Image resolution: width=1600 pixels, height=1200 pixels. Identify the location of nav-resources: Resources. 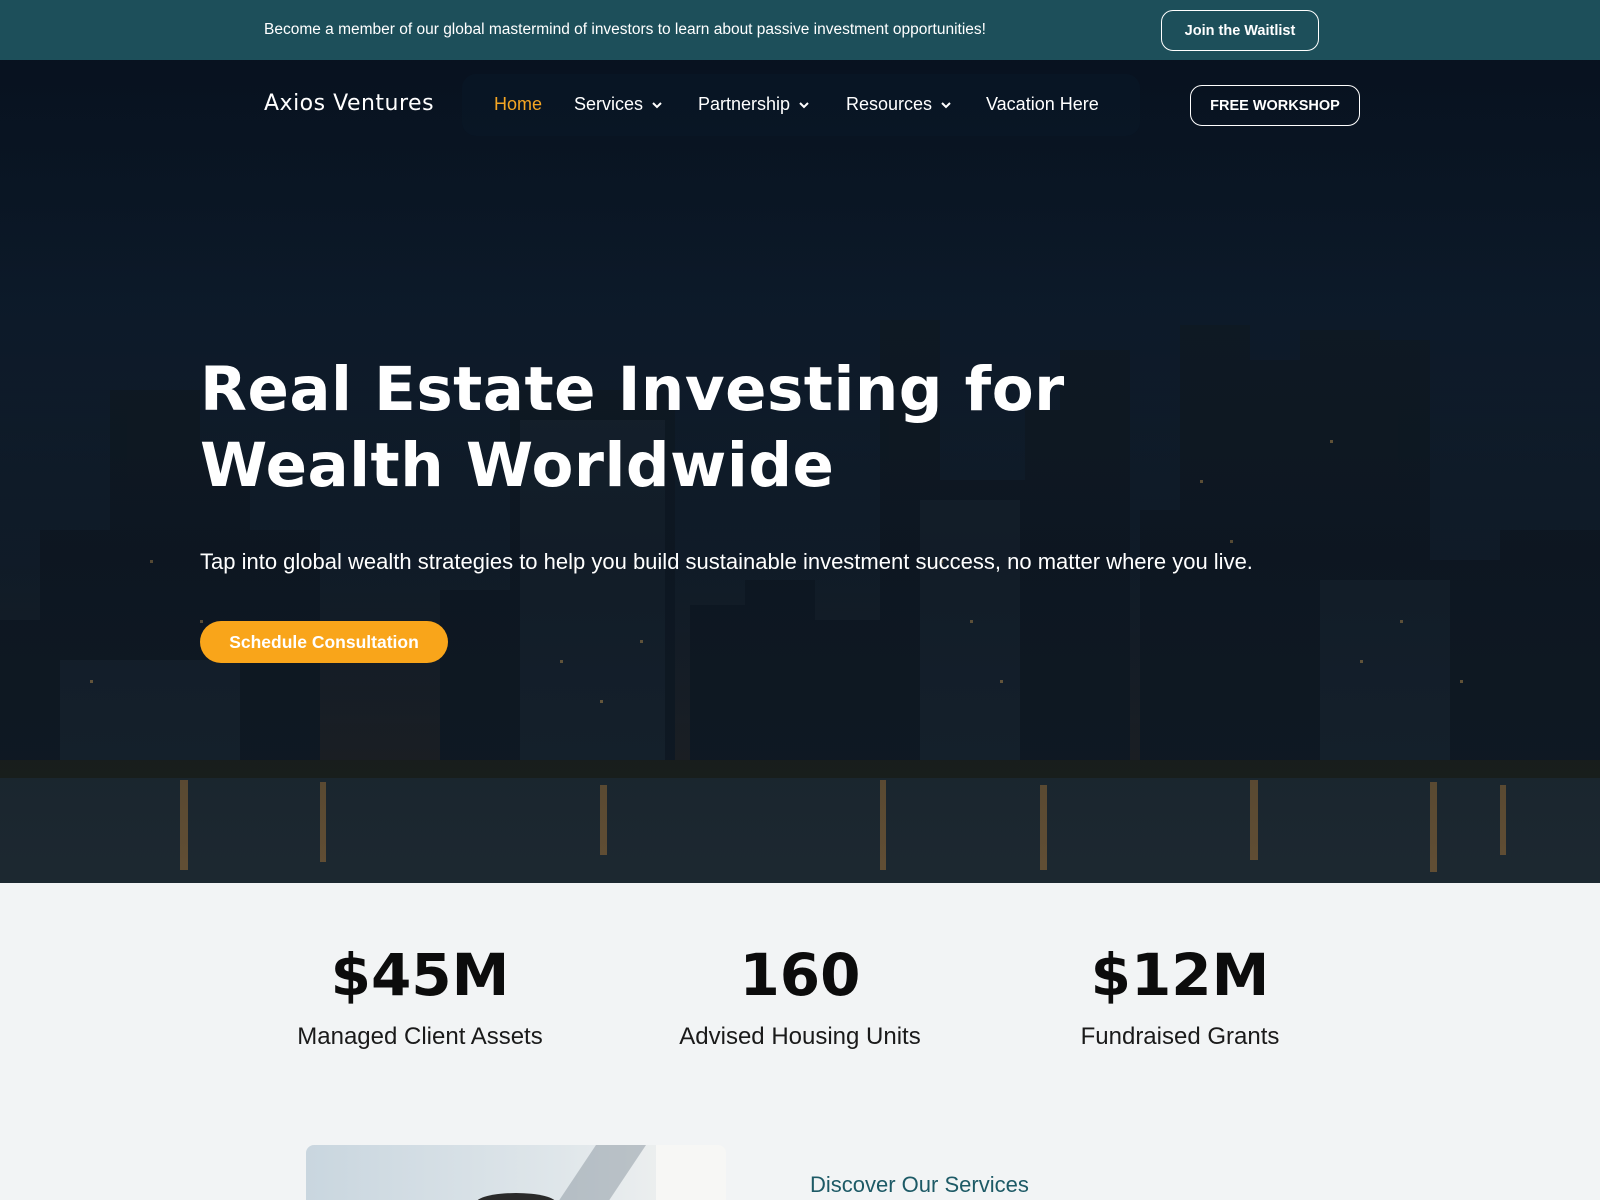
(899, 104).